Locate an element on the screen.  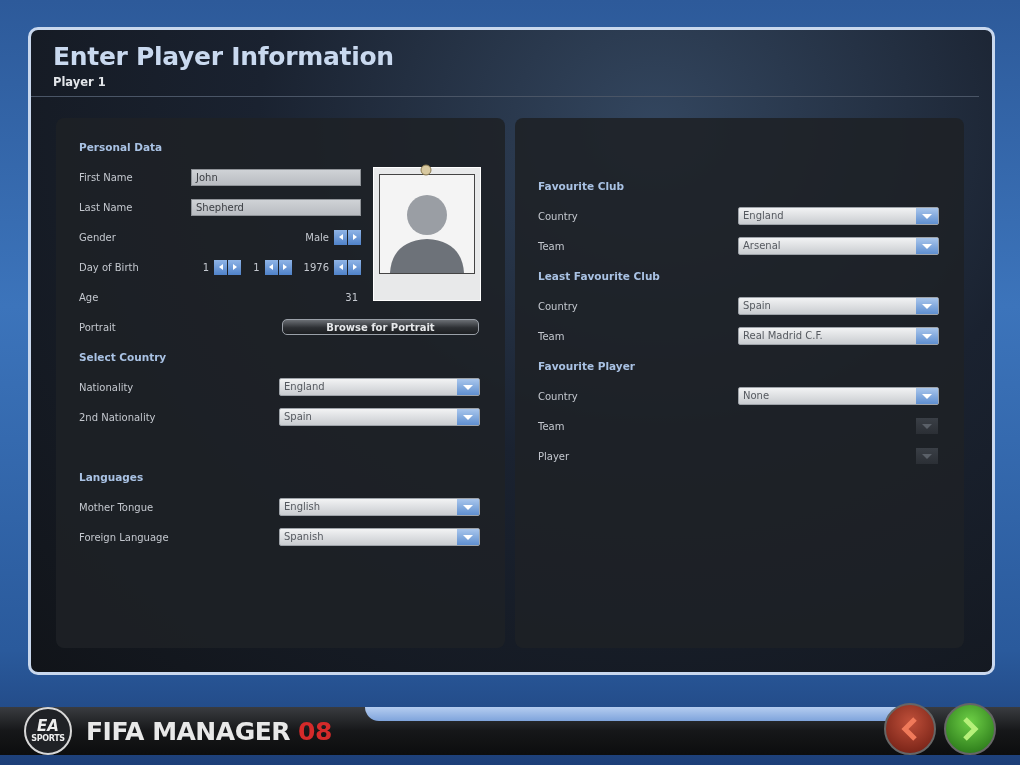
window-subtitle: Player 1 is located at coordinates (80, 82).